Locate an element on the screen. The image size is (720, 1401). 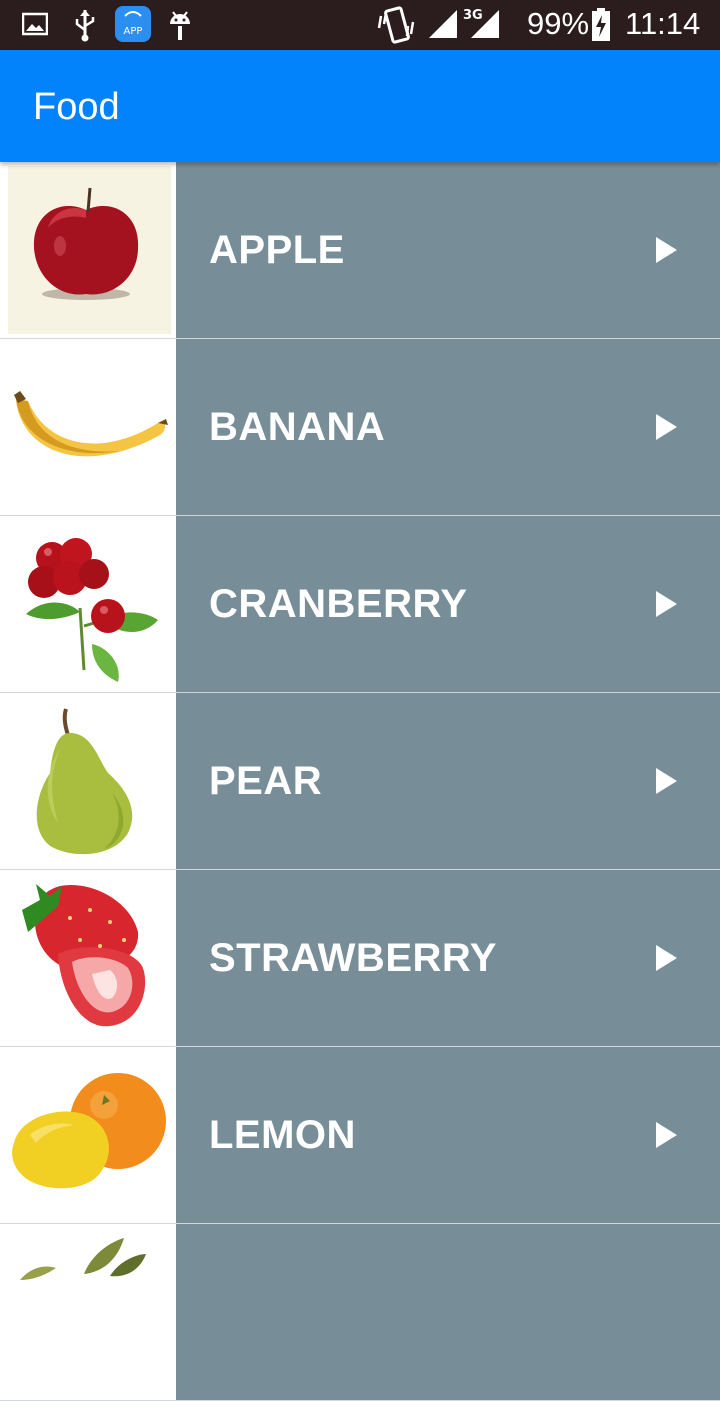
list-item-label: PEAR is located at coordinates (266, 781).